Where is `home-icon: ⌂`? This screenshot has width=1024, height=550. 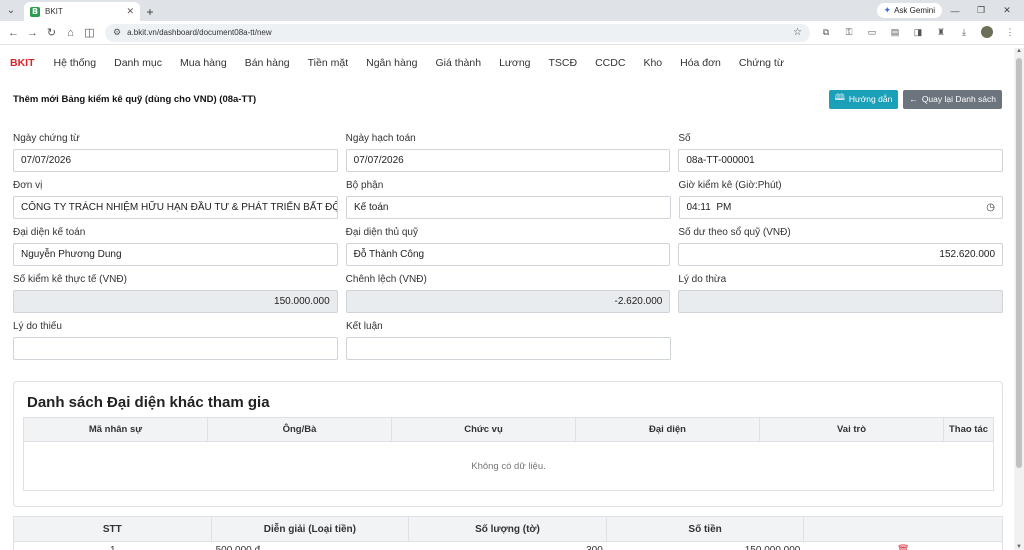
home-icon: ⌂ is located at coordinates (70, 33).